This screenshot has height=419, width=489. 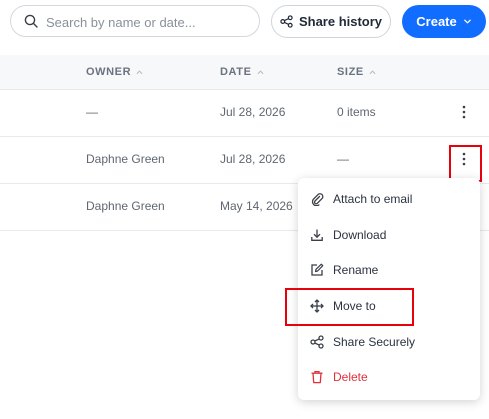 I want to click on create-button: Create, so click(x=444, y=21).